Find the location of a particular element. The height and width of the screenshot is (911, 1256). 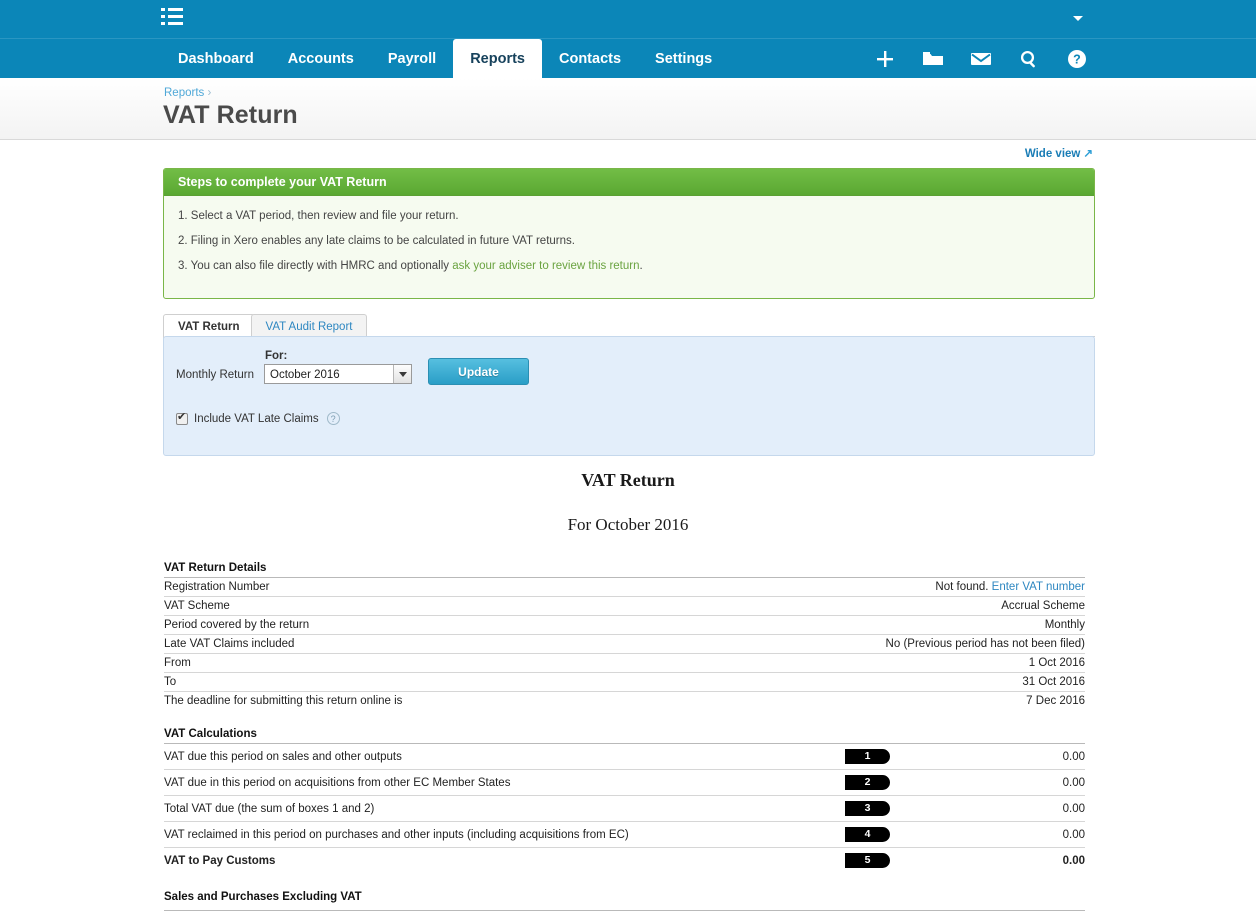

table-row: VAT to Pay Customs 5 0.00 is located at coordinates (624, 860).